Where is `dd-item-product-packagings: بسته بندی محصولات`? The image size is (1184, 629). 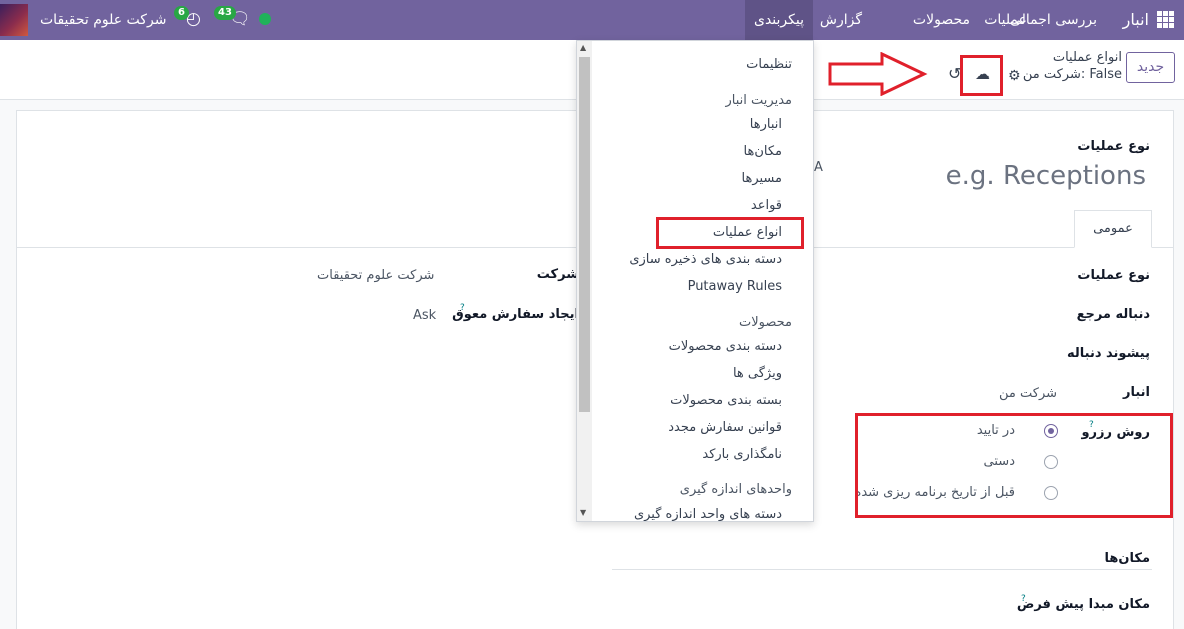 dd-item-product-packagings: بسته بندی محصولات is located at coordinates (726, 400).